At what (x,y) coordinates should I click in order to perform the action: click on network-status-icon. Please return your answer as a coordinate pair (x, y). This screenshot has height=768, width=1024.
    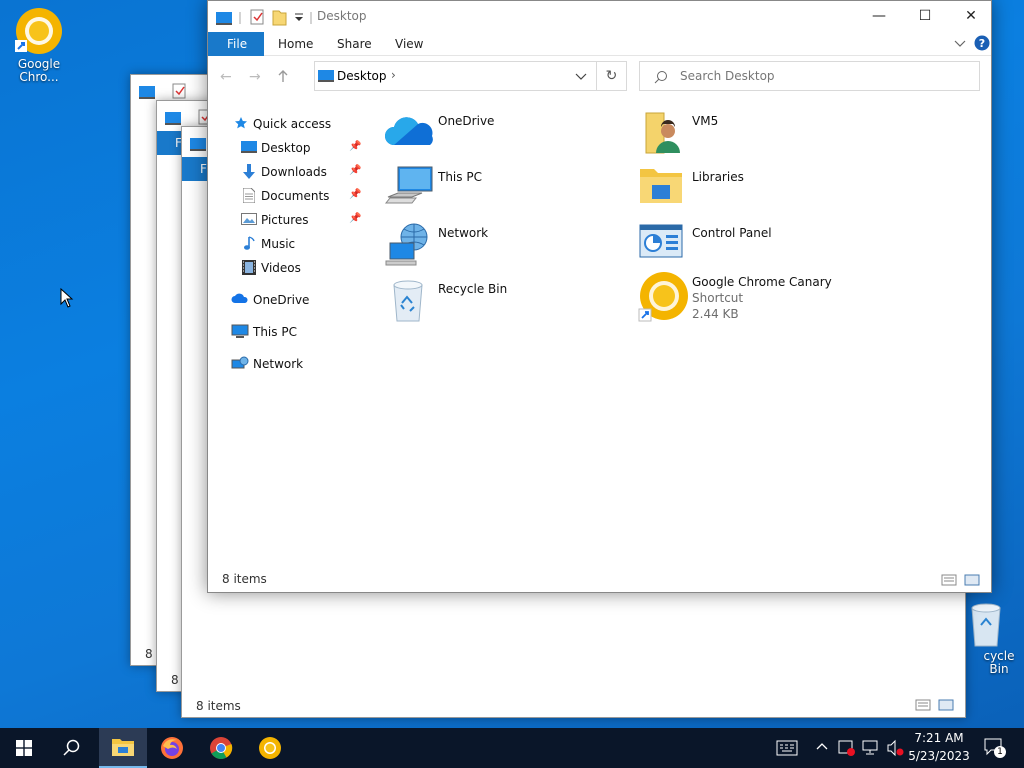
    Looking at the image, I should click on (871, 748).